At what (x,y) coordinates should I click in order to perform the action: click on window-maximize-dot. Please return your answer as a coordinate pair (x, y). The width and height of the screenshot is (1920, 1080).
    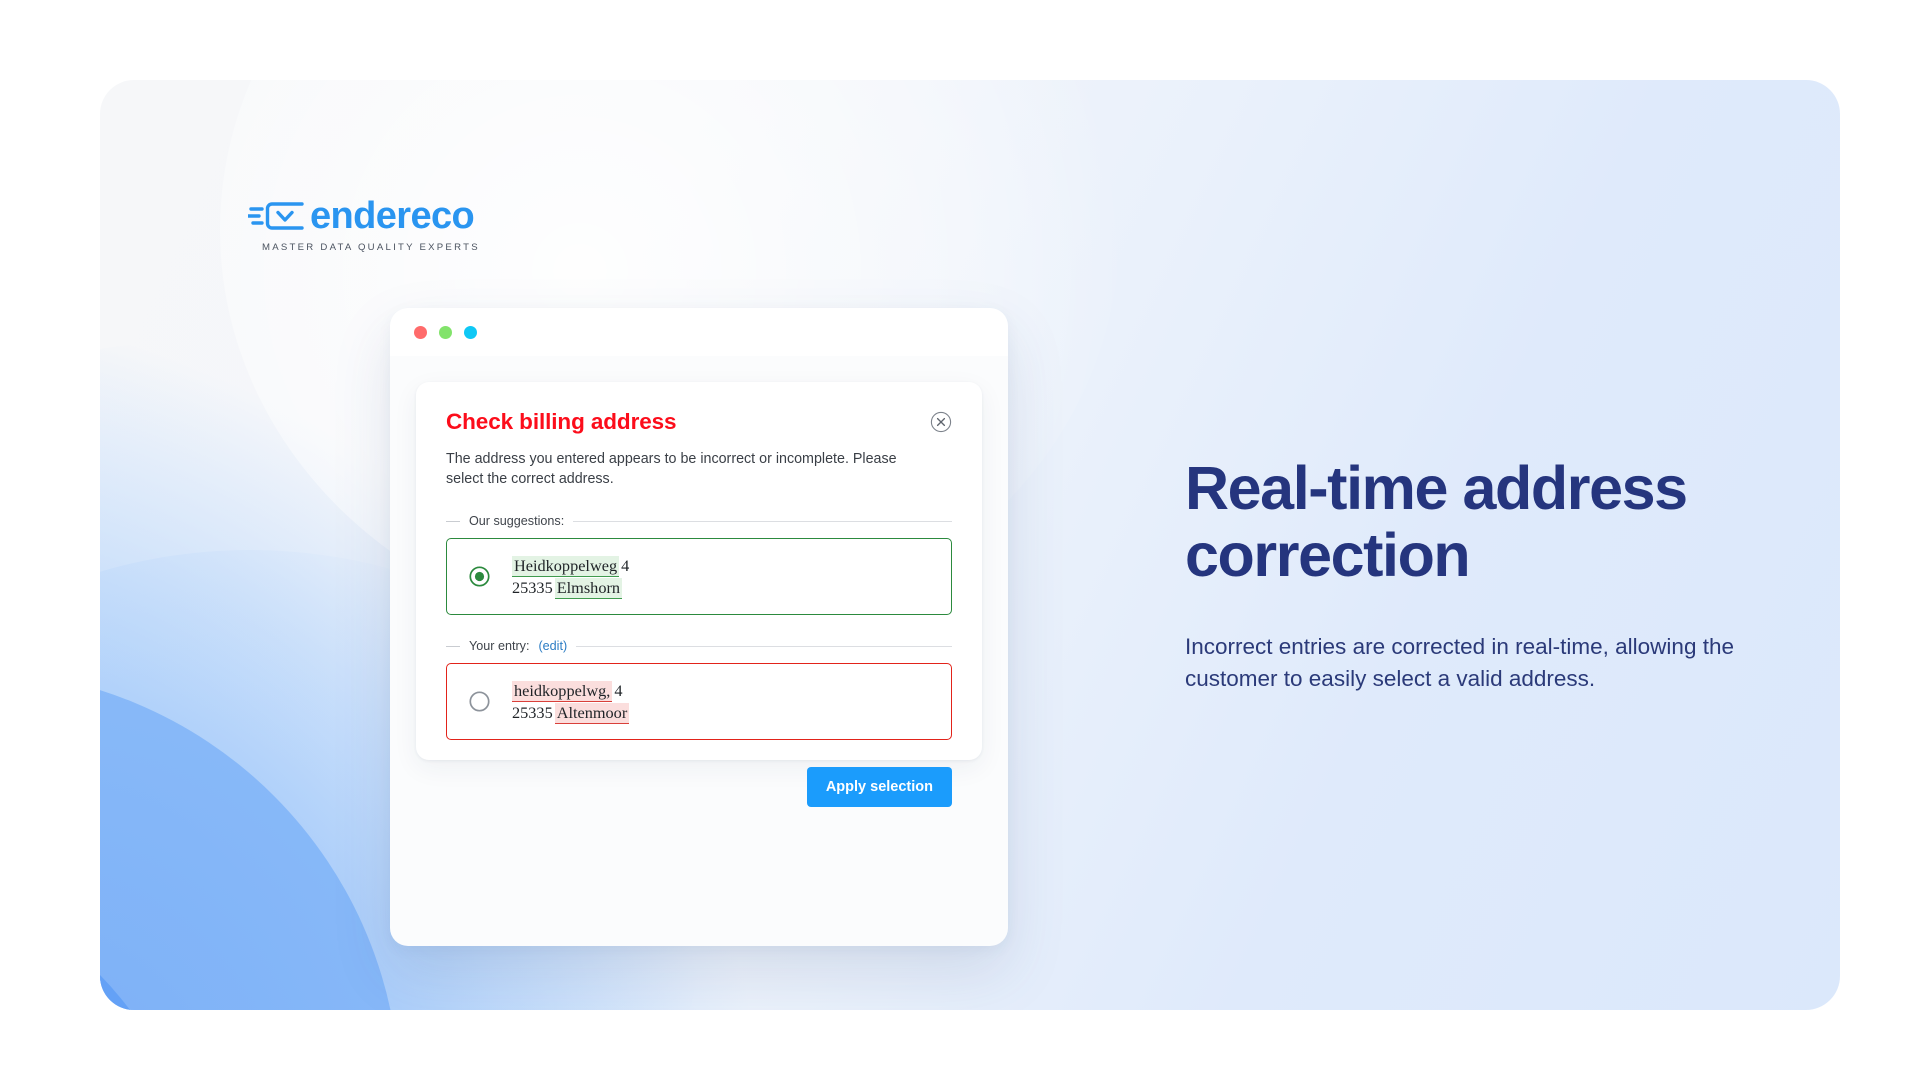
    Looking at the image, I should click on (470, 332).